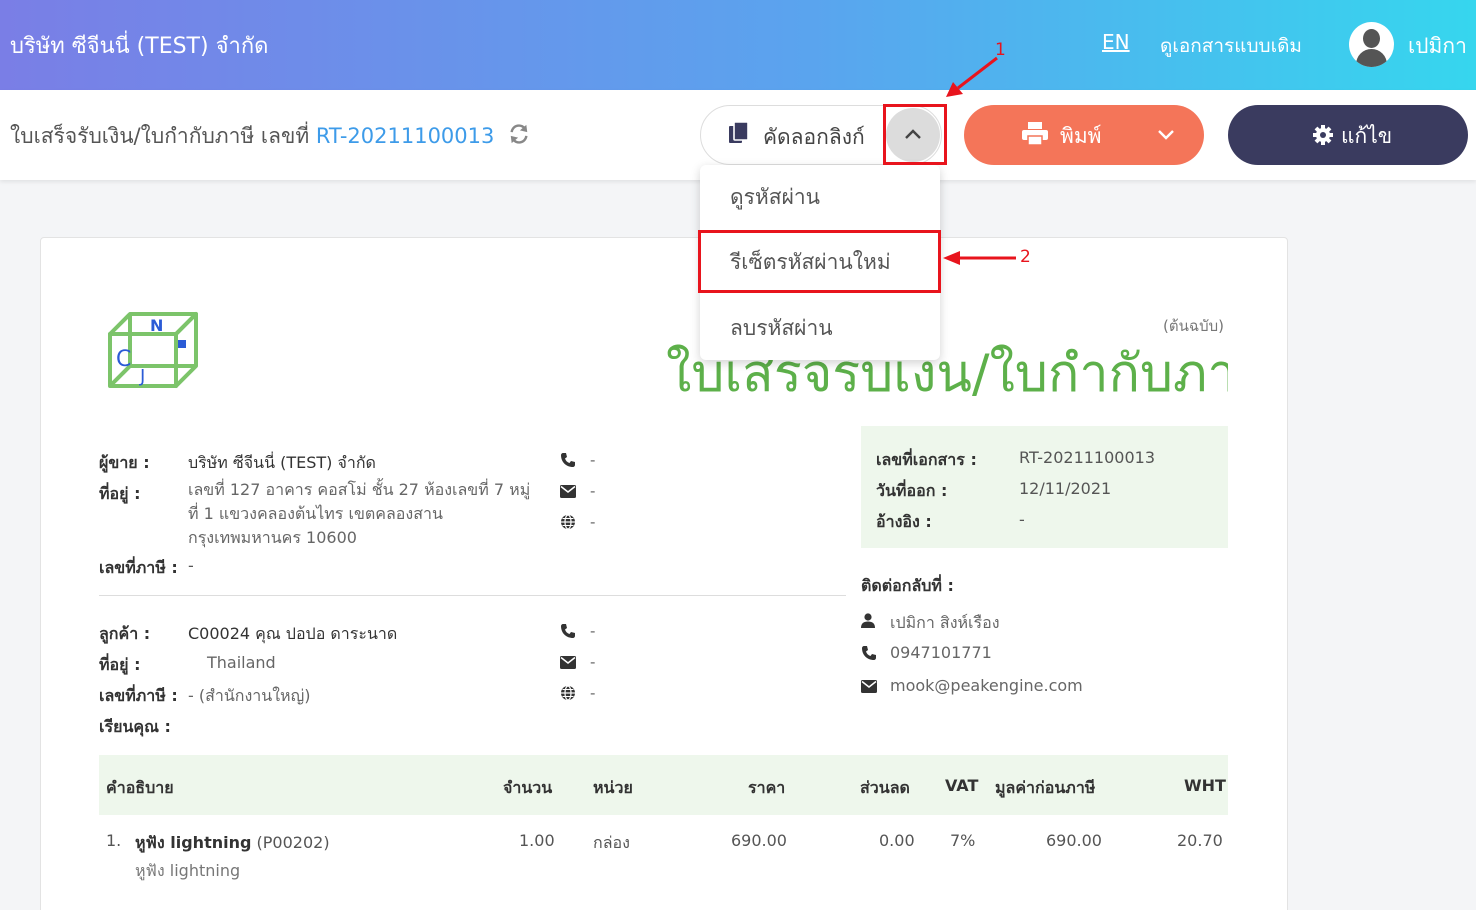 This screenshot has height=910, width=1476. I want to click on col-discount: ส่วนลด, so click(885, 787).